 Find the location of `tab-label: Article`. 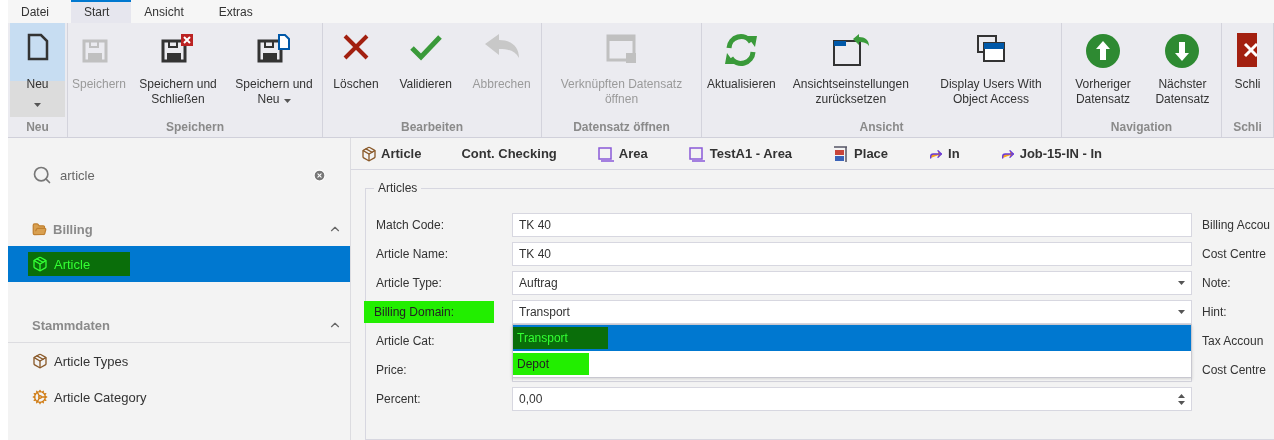

tab-label: Article is located at coordinates (401, 153).